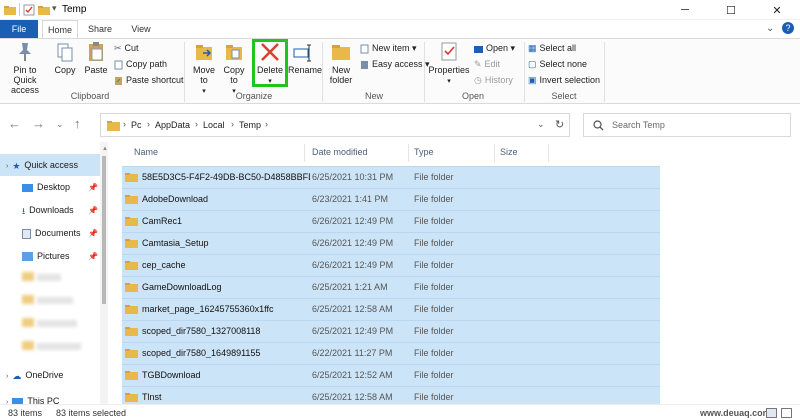 This screenshot has height=420, width=800. What do you see at coordinates (777, 10) in the screenshot?
I see `close-button: ✕` at bounding box center [777, 10].